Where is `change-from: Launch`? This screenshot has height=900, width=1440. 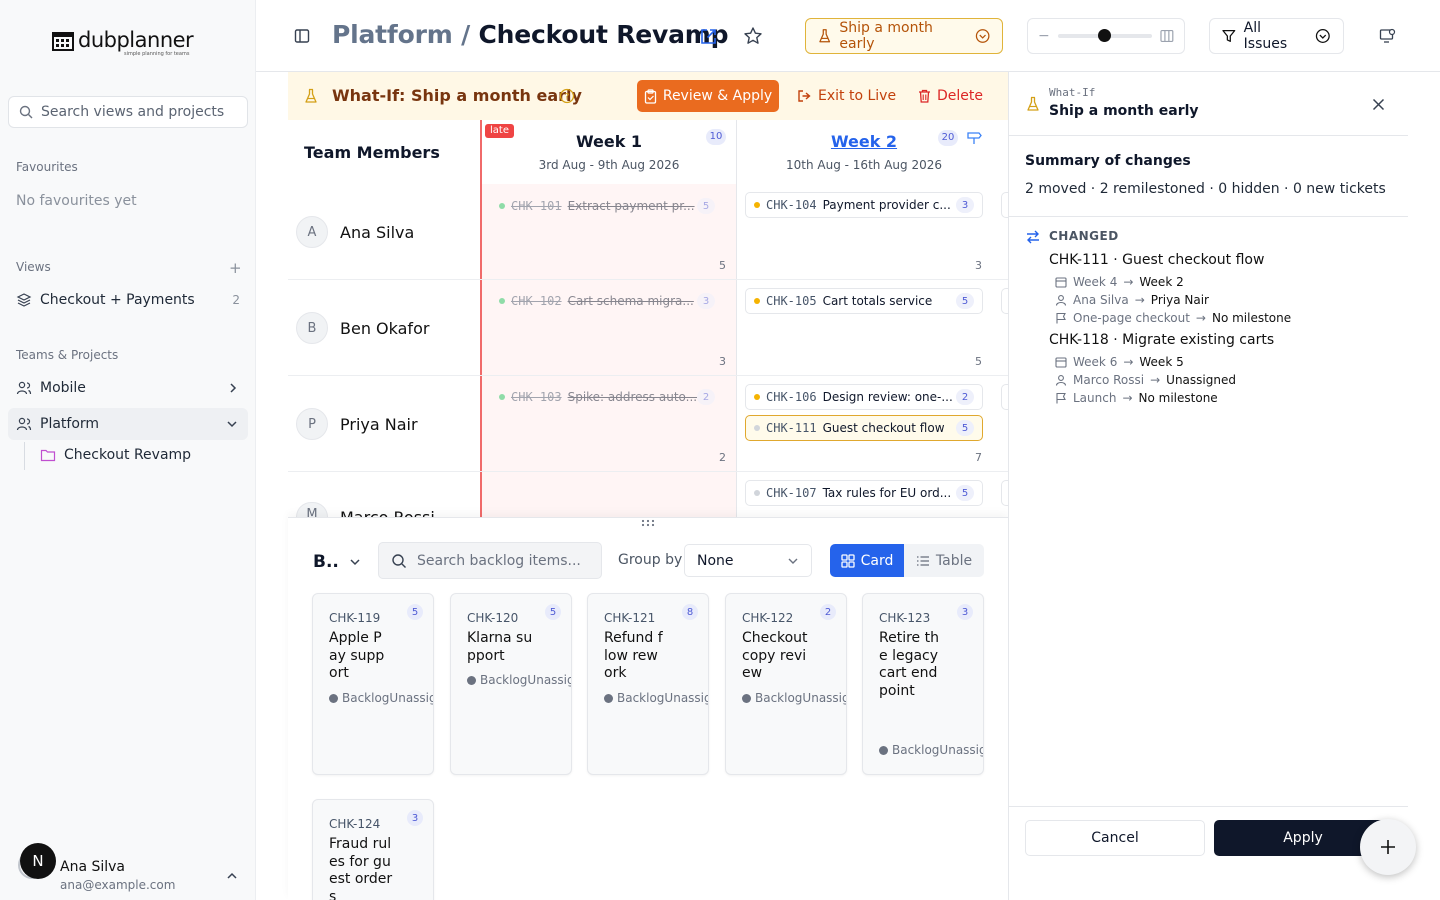 change-from: Launch is located at coordinates (1095, 398).